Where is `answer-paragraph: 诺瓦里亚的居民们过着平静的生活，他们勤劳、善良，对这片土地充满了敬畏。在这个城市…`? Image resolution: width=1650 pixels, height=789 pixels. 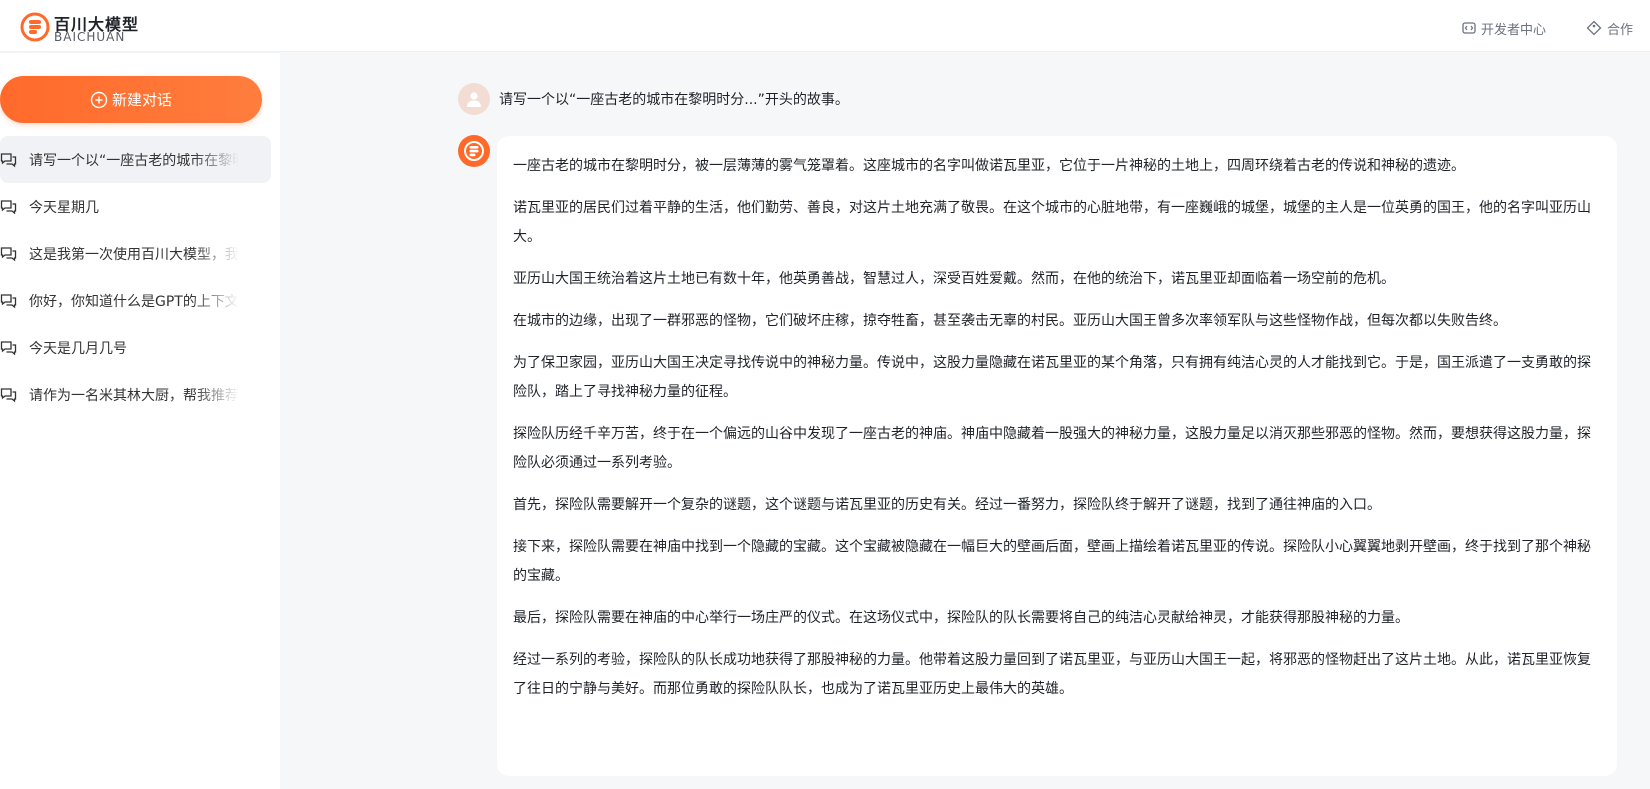 answer-paragraph: 诺瓦里亚的居民们过着平静的生活，他们勤劳、善良，对这片土地充满了敬畏。在这个城市… is located at coordinates (1052, 222).